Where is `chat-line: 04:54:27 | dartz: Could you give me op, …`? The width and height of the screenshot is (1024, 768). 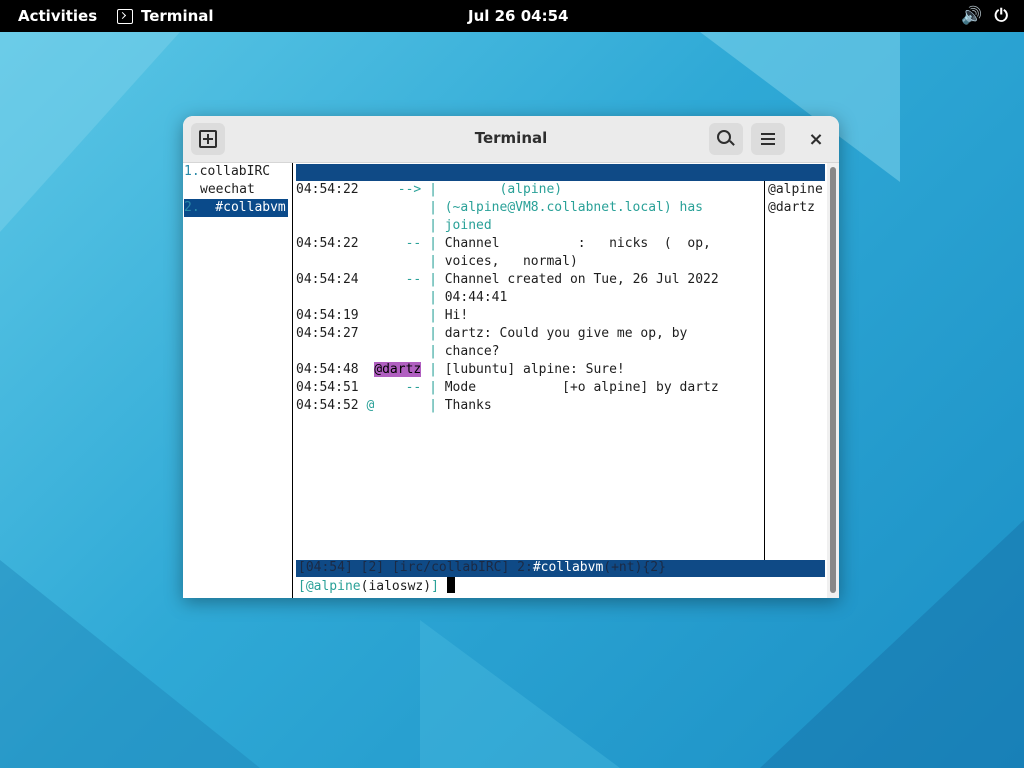
chat-line: 04:54:27 | dartz: Could you give me op, … is located at coordinates (492, 333).